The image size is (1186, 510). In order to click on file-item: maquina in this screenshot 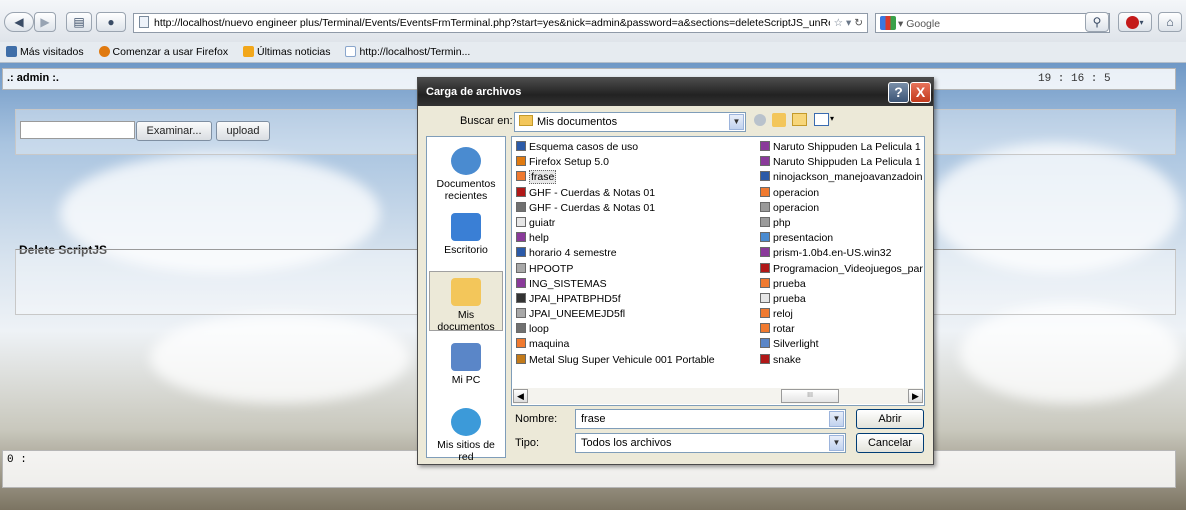, I will do `click(615, 344)`.